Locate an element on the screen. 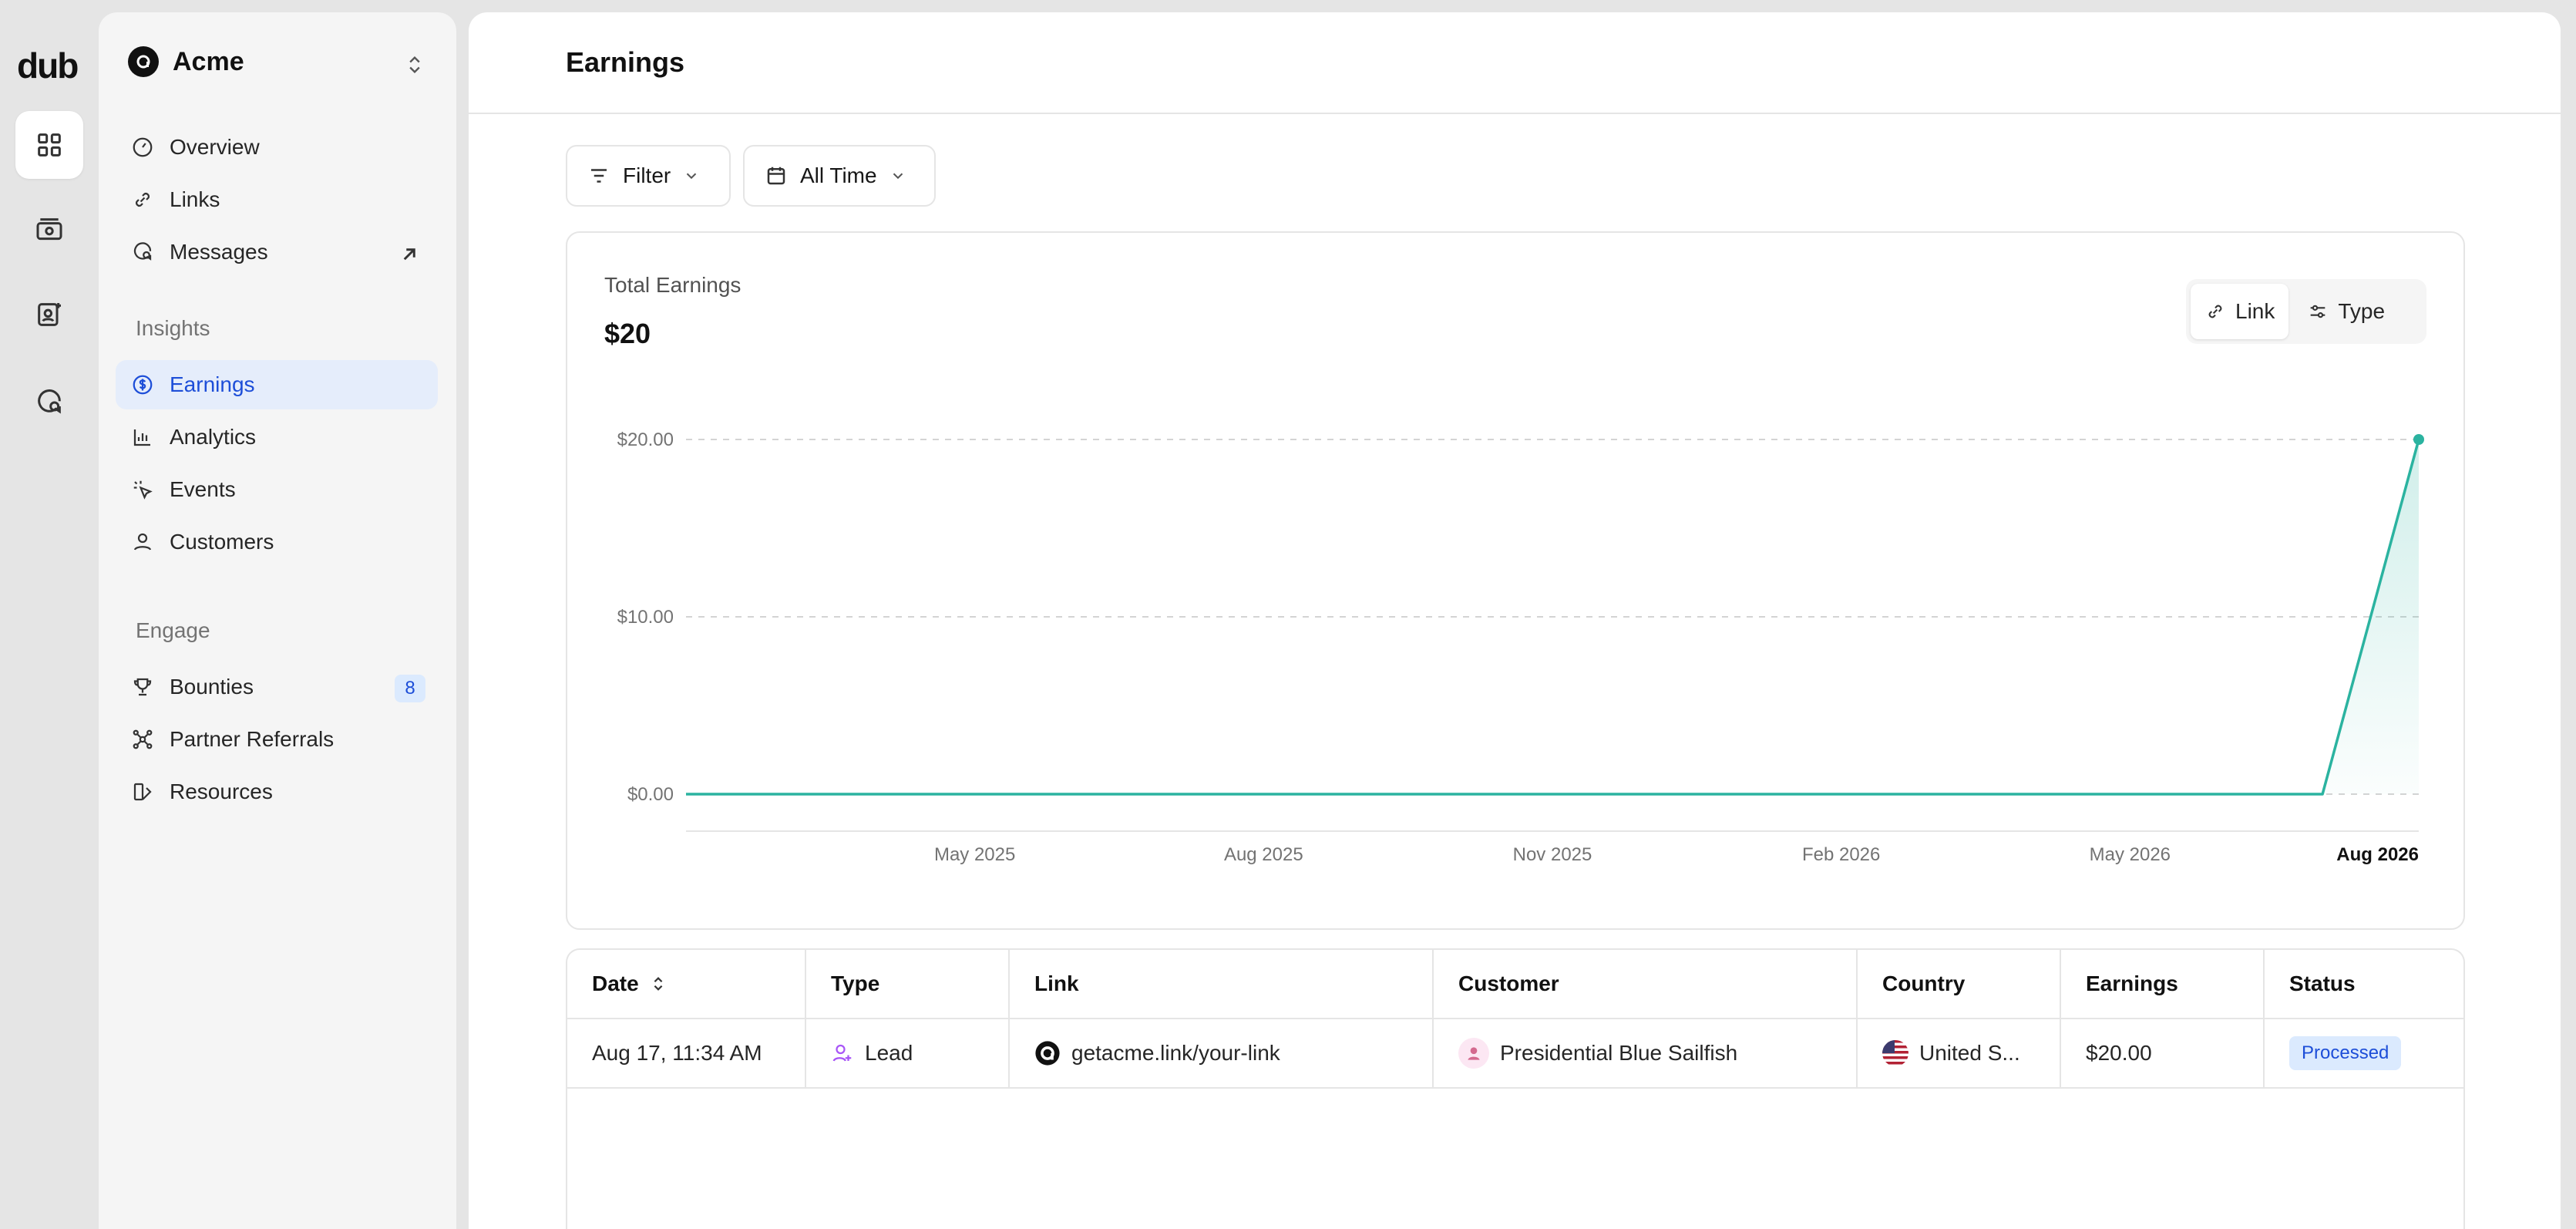 The width and height of the screenshot is (2576, 1229). profile-nav-button is located at coordinates (49, 314).